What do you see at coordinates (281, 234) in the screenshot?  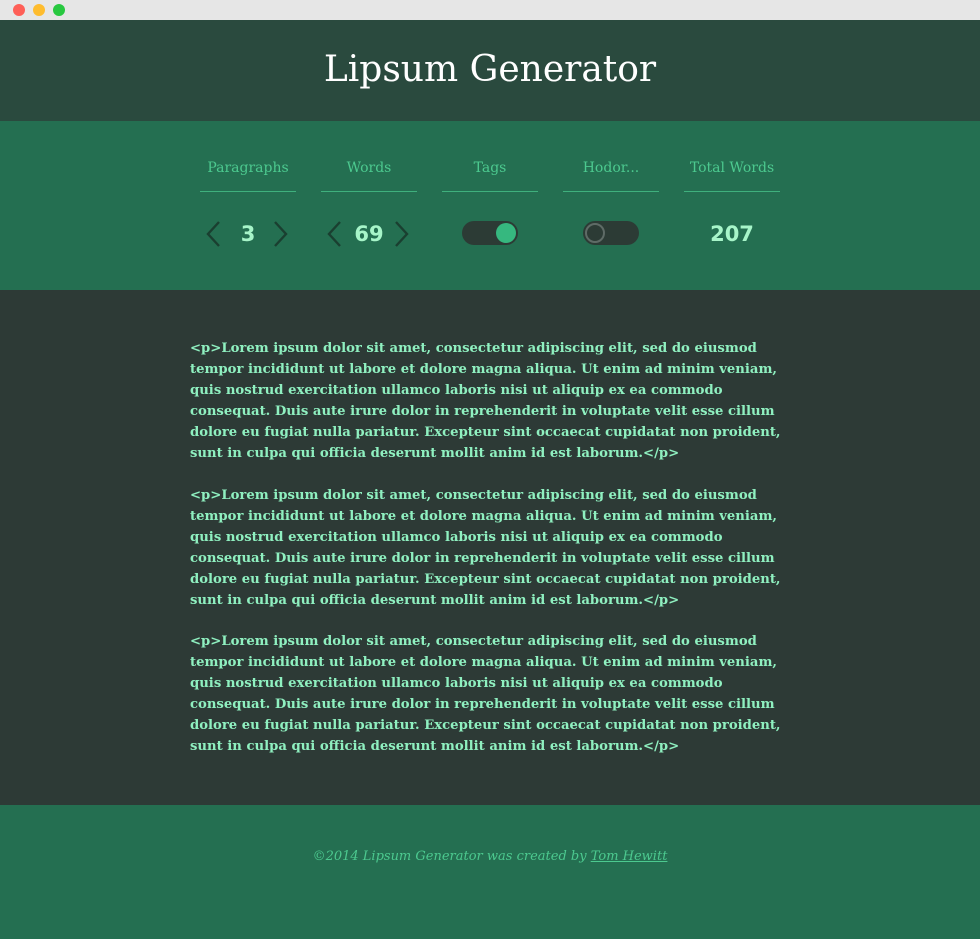 I see `paragraphs-increment-chevron-right-icon` at bounding box center [281, 234].